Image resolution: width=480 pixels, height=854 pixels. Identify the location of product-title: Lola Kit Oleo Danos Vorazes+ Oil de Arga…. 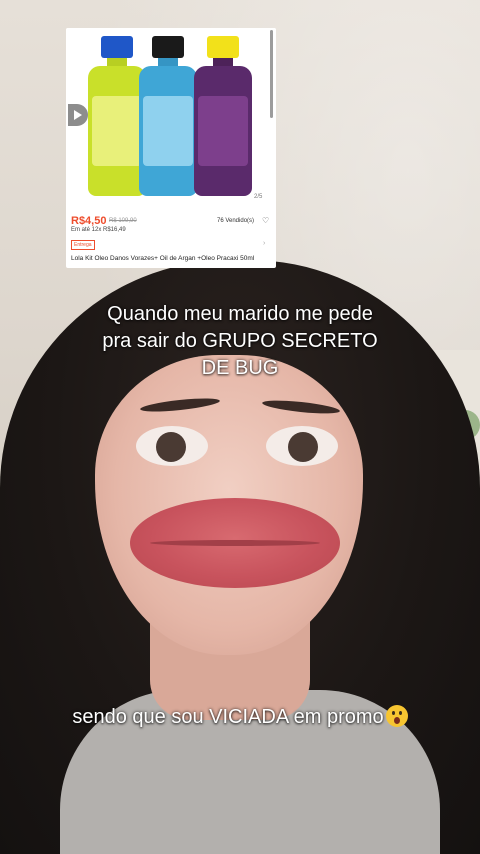
(163, 258).